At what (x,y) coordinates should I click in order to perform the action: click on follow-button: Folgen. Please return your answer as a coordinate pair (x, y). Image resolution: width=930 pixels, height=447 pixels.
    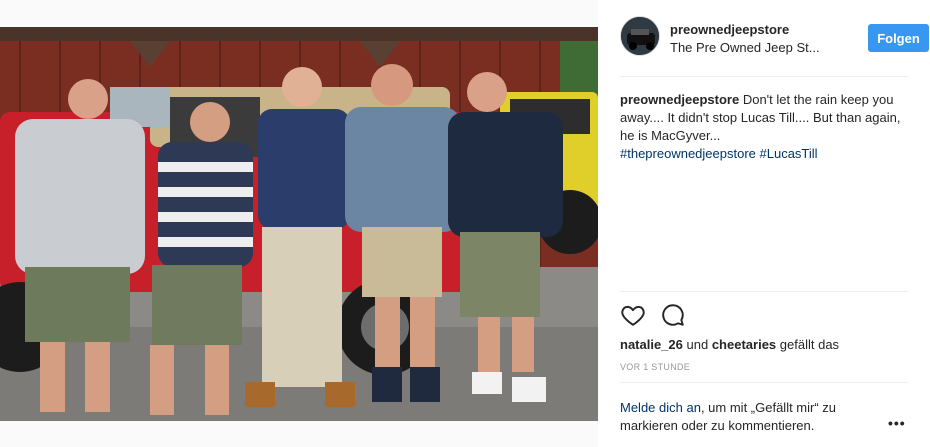
    Looking at the image, I should click on (898, 38).